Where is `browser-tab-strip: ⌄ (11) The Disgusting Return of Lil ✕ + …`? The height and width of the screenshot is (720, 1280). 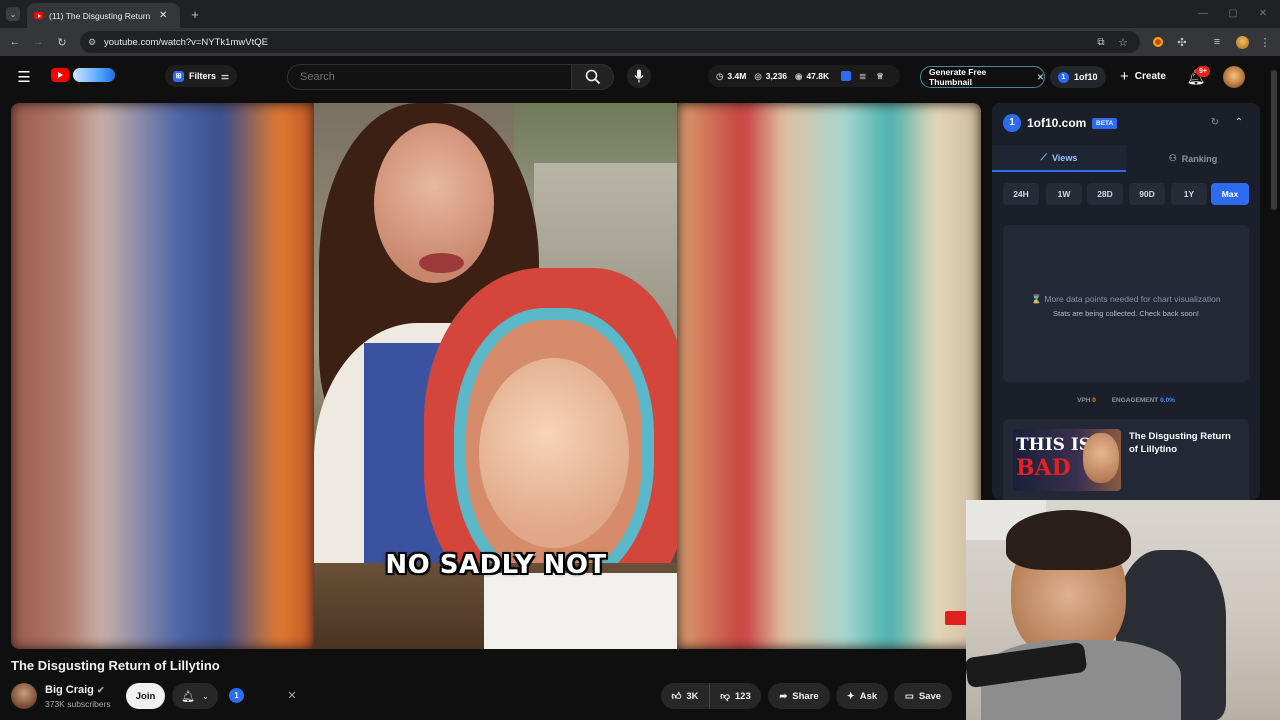
browser-tab-strip: ⌄ (11) The Disgusting Return of Lil ✕ + … is located at coordinates (640, 14).